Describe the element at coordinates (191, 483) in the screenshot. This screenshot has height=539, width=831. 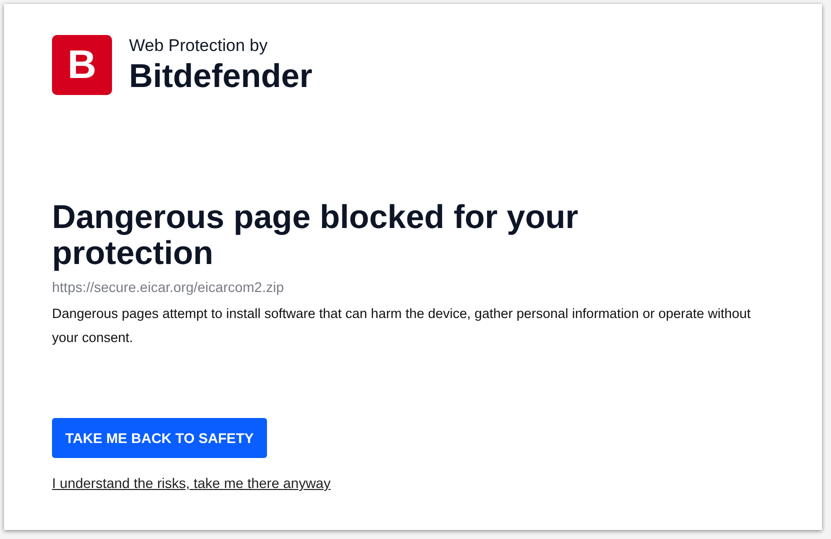
I see `proceed-anyway-link: I understand the risks, take me there anyway` at that location.